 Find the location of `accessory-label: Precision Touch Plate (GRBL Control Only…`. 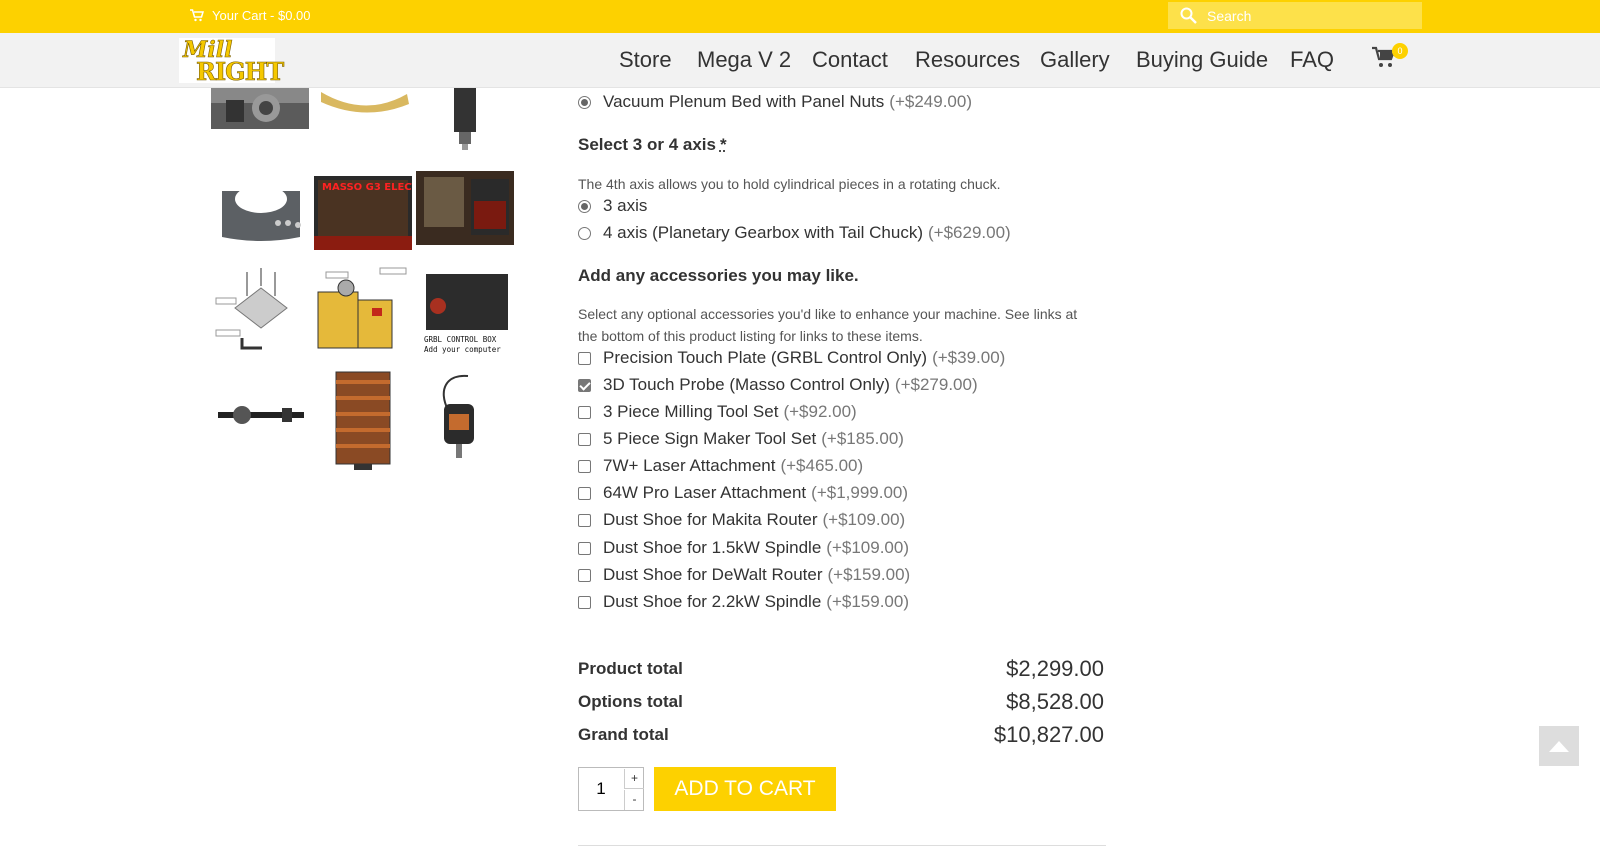

accessory-label: Precision Touch Plate (GRBL Control Only… is located at coordinates (765, 357).